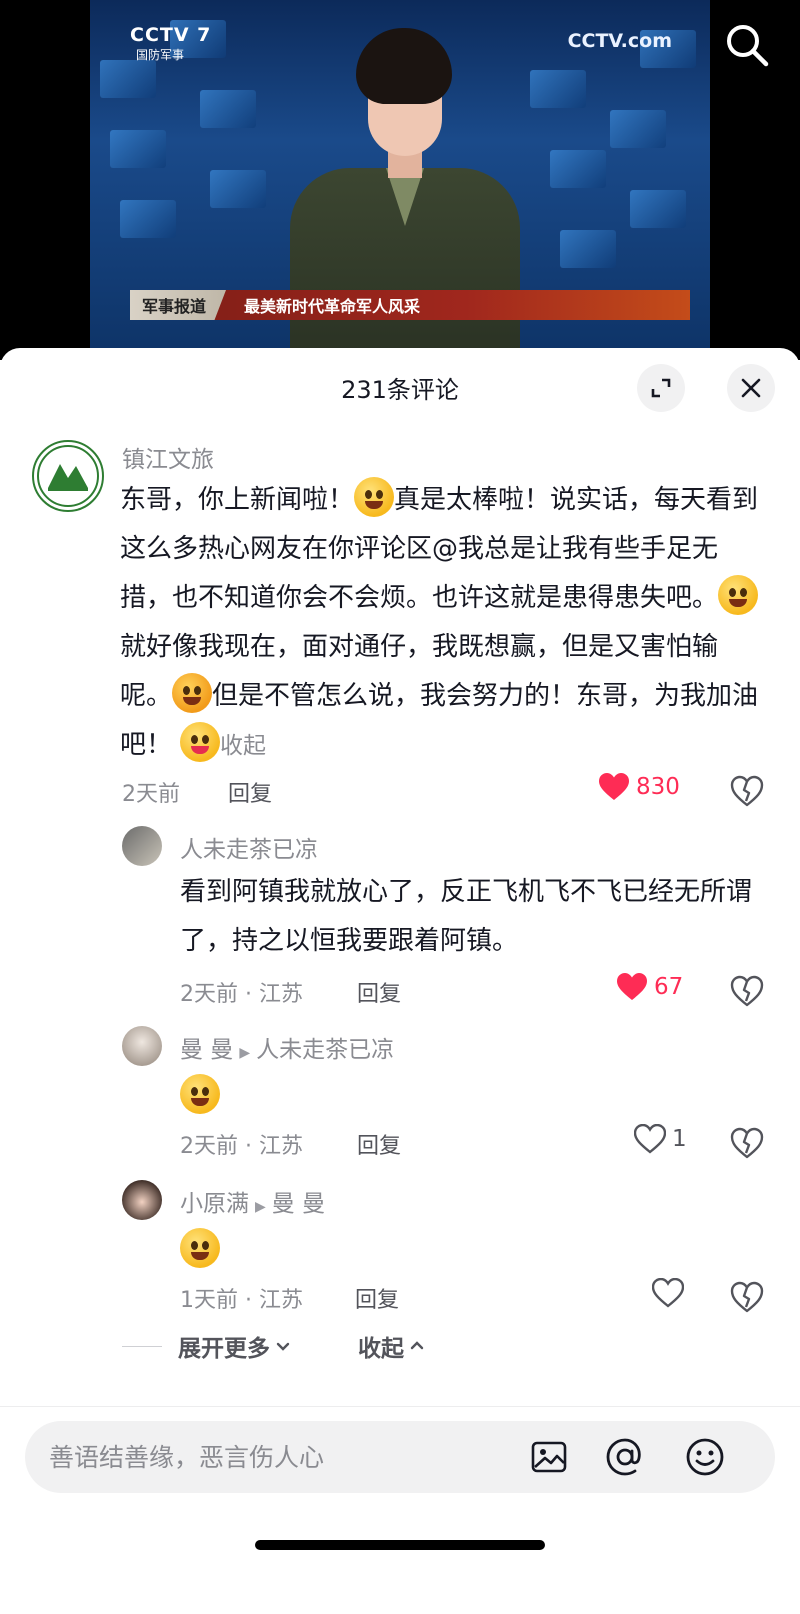 The height and width of the screenshot is (1614, 800). Describe the element at coordinates (669, 987) in the screenshot. I see `like-count: 67` at that location.